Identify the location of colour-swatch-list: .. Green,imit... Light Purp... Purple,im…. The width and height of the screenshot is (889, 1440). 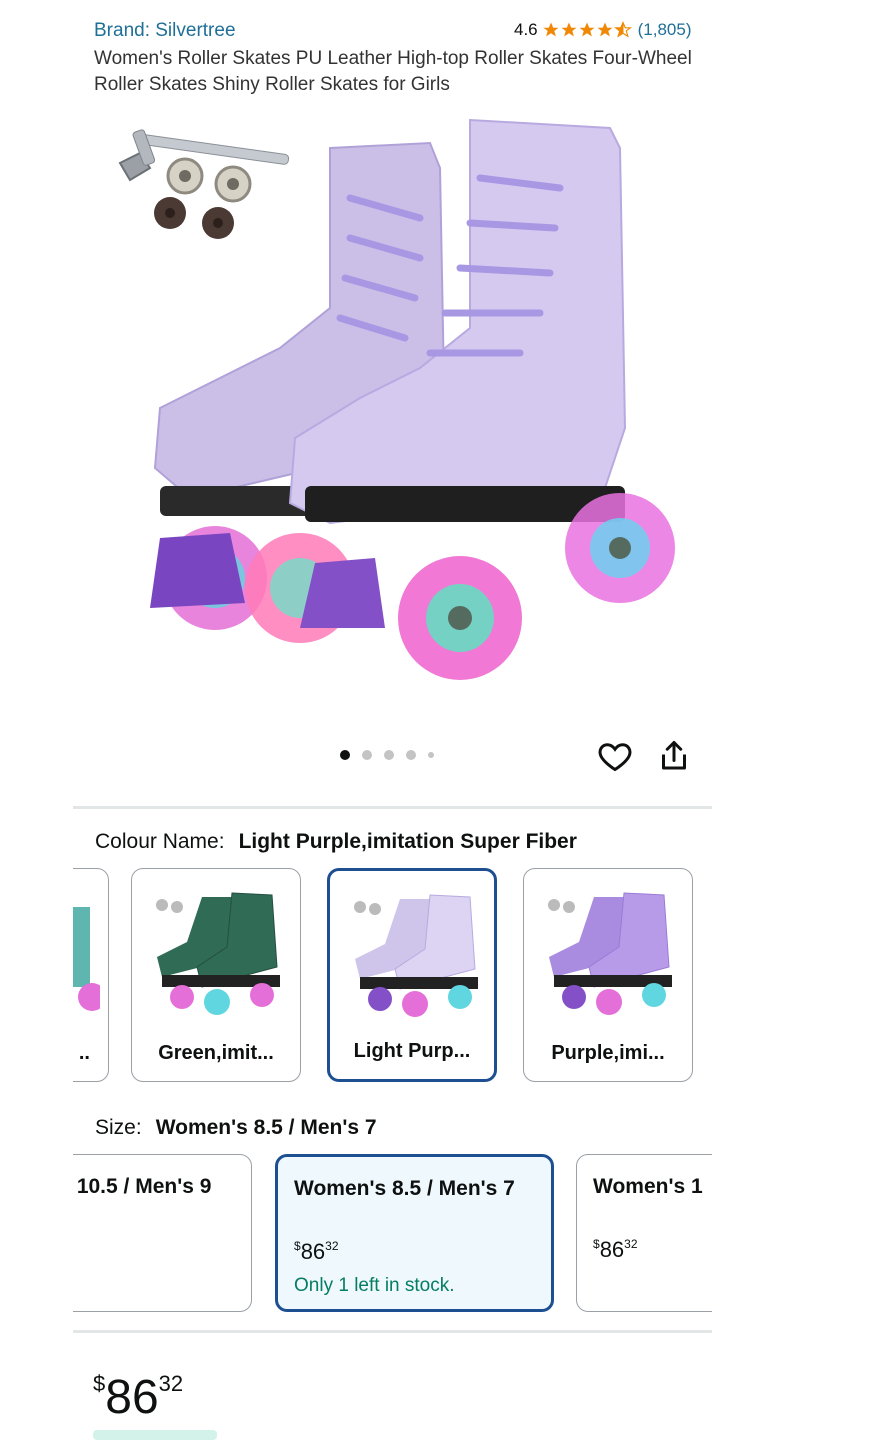
(392, 979).